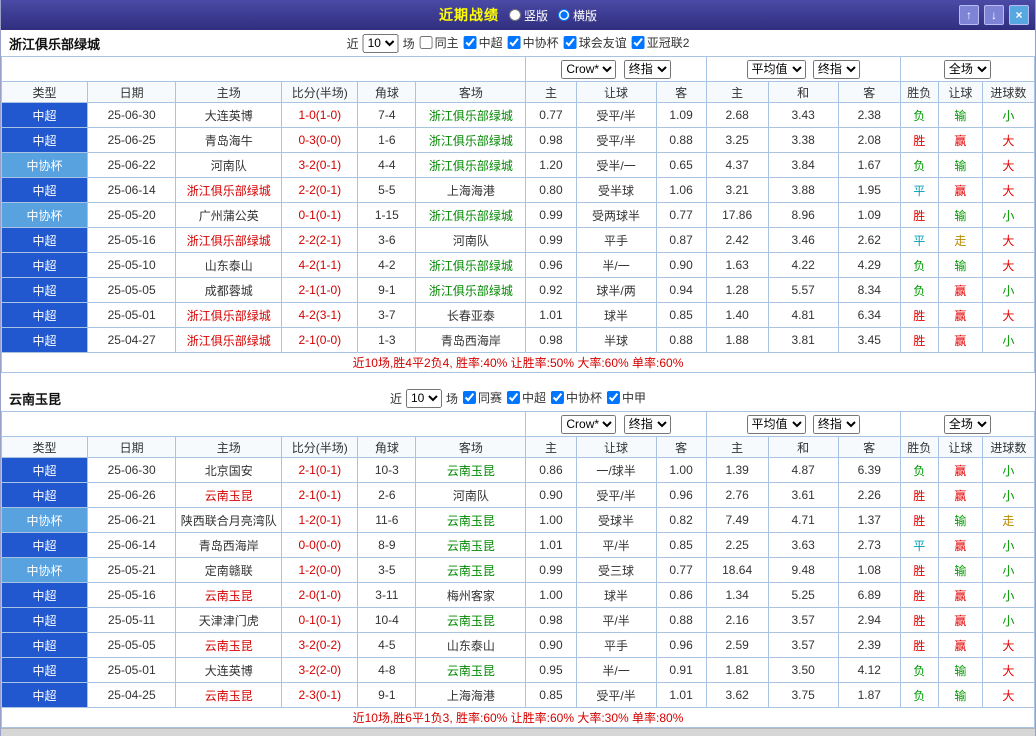 The width and height of the screenshot is (1036, 736). What do you see at coordinates (320, 695) in the screenshot?
I see `score-cell: 2-3(0-1)` at bounding box center [320, 695].